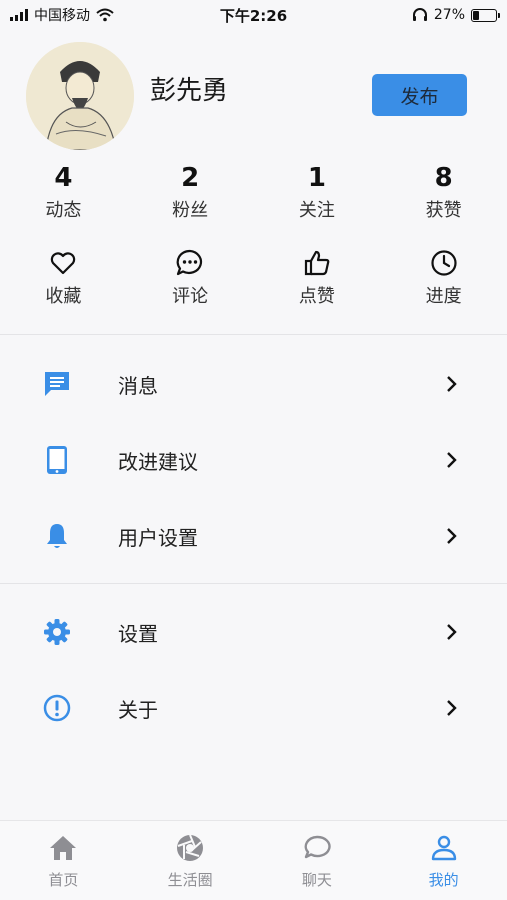 Image resolution: width=507 pixels, height=900 pixels. I want to click on status-bar: 中国移动 下午2:26 27%, so click(253, 15).